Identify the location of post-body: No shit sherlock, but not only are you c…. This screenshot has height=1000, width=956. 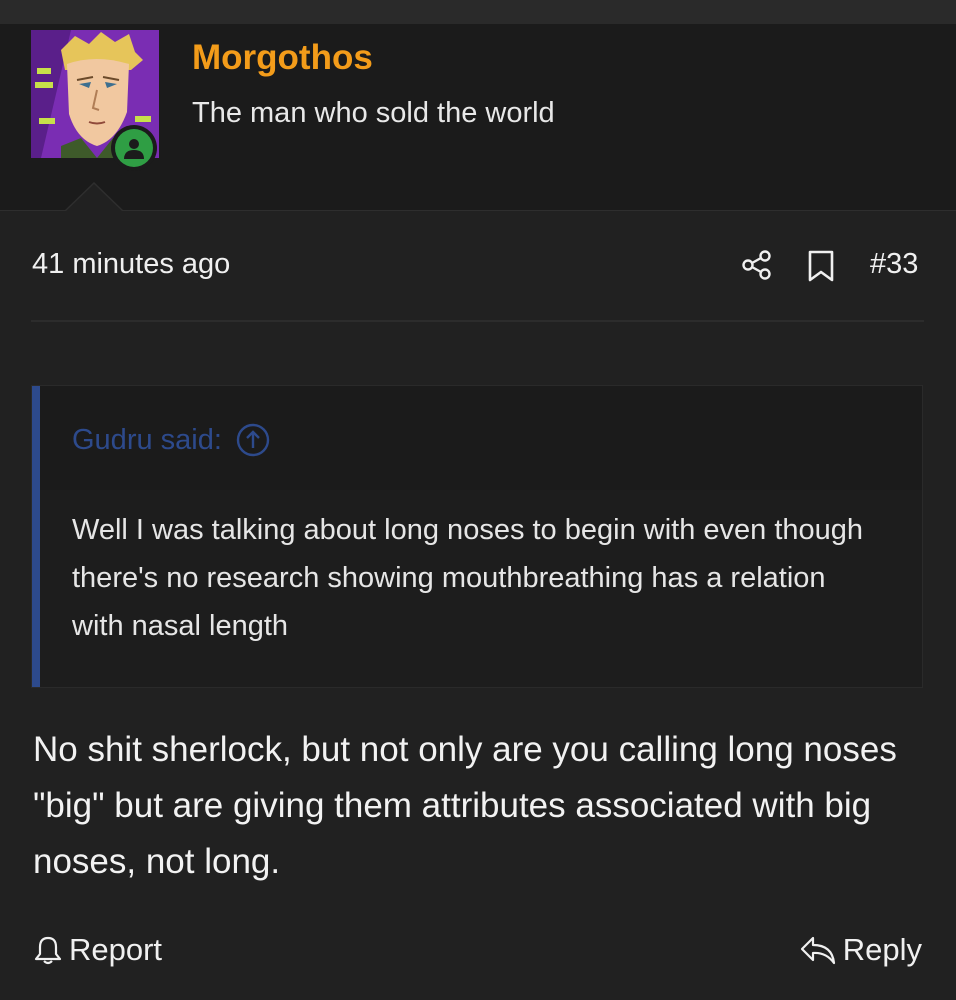
(465, 805).